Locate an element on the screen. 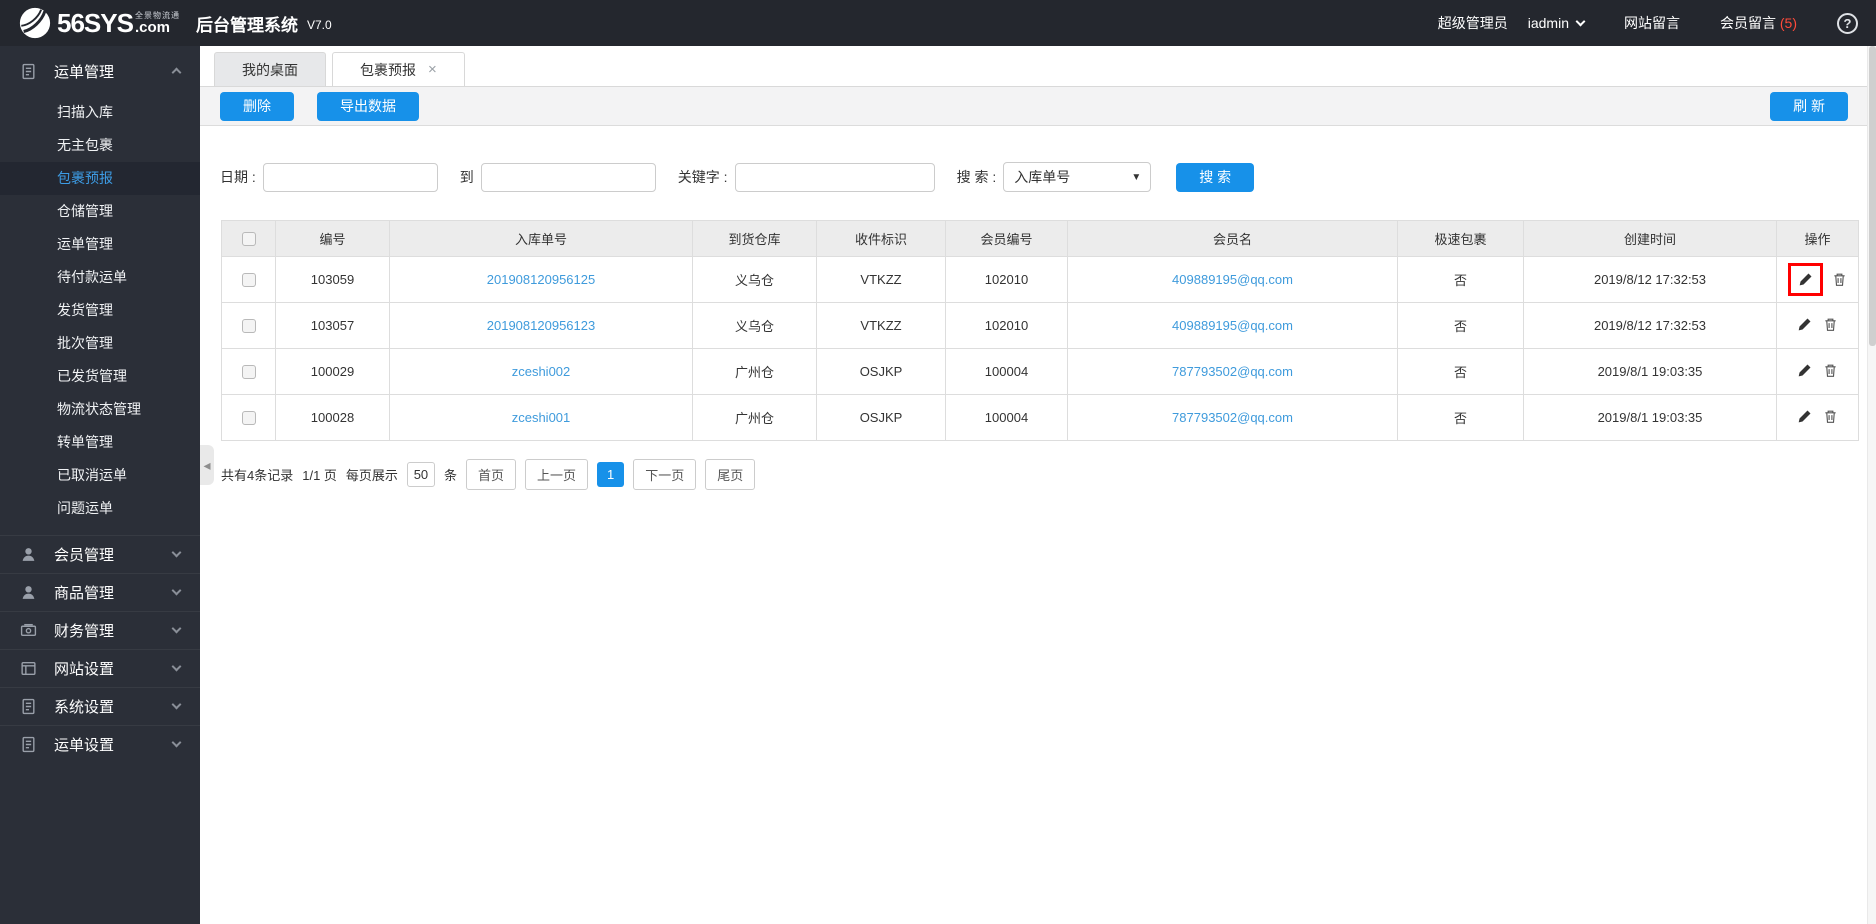  doc-icon is located at coordinates (28, 706).